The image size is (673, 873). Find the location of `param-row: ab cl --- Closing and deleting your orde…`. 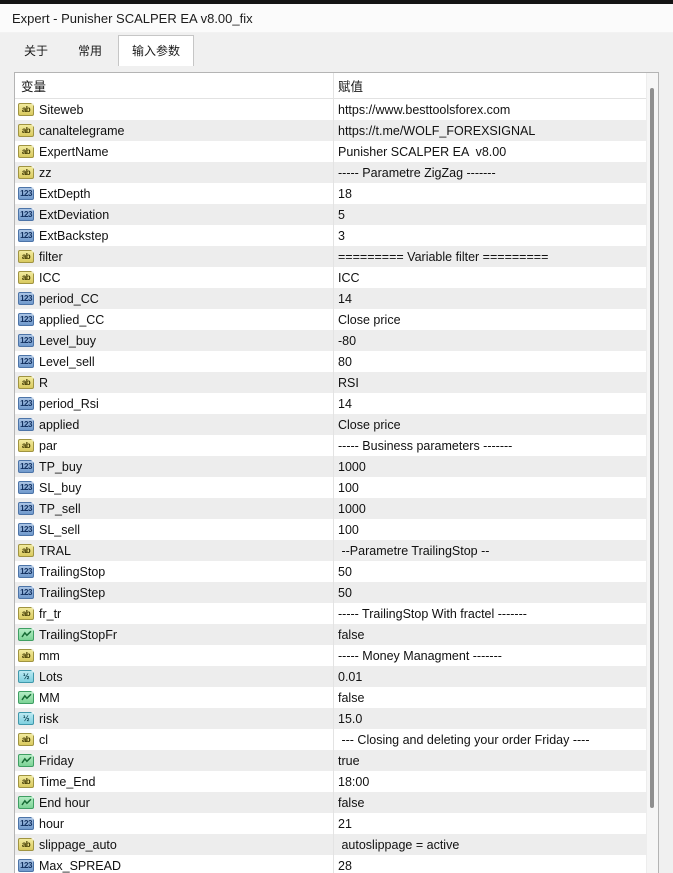

param-row: ab cl --- Closing and deleting your orde… is located at coordinates (336, 739).